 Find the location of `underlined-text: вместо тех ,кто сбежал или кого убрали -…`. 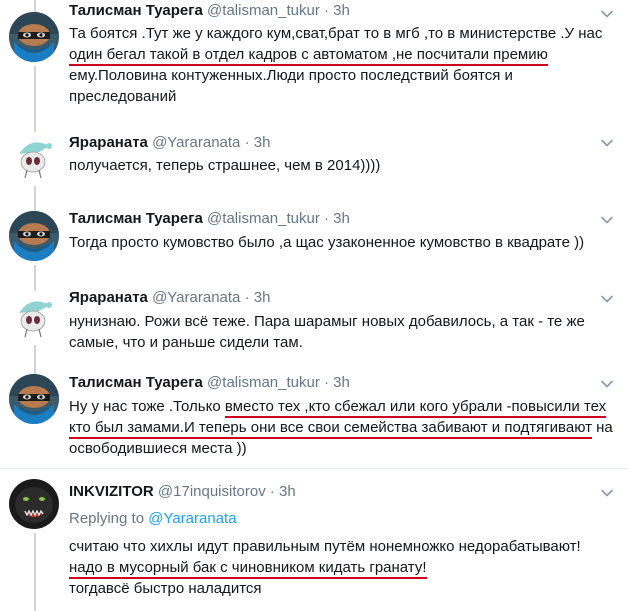

underlined-text: вместо тех ,кто сбежал или кого убрали -… is located at coordinates (415, 408).